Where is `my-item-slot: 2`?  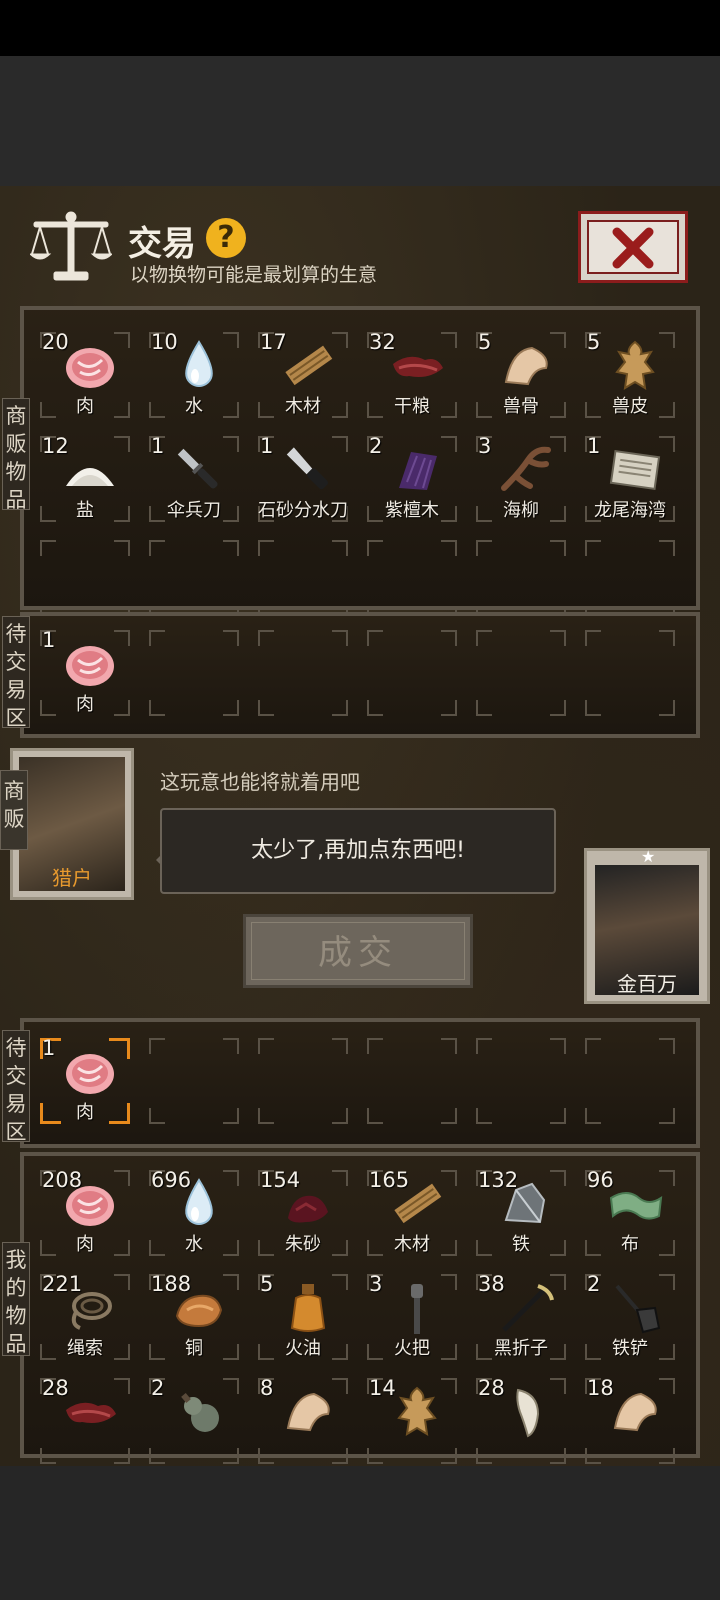 my-item-slot: 2 is located at coordinates (194, 1421).